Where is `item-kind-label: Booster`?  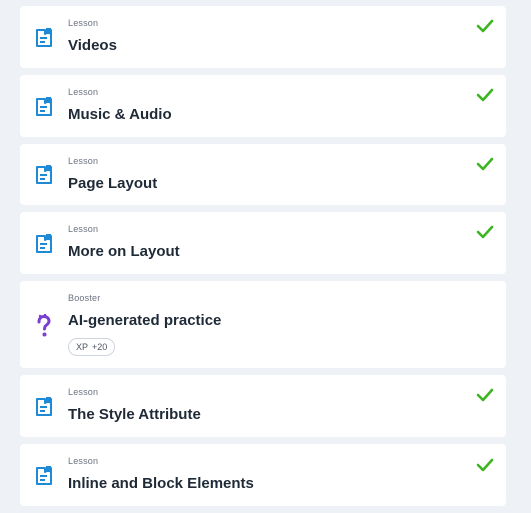 item-kind-label: Booster is located at coordinates (84, 298).